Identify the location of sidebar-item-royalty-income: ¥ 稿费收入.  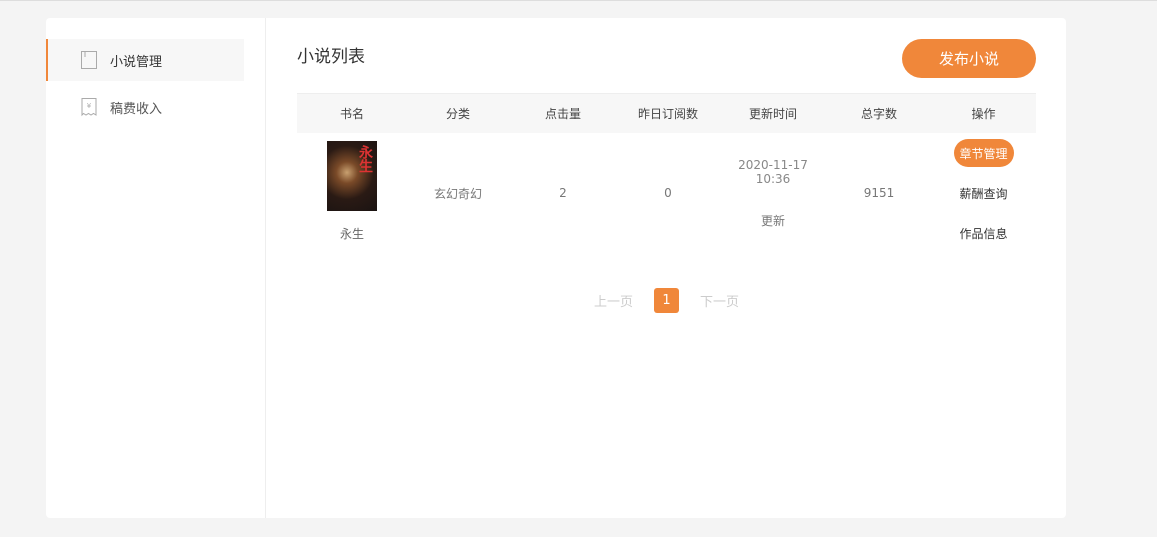
(145, 107).